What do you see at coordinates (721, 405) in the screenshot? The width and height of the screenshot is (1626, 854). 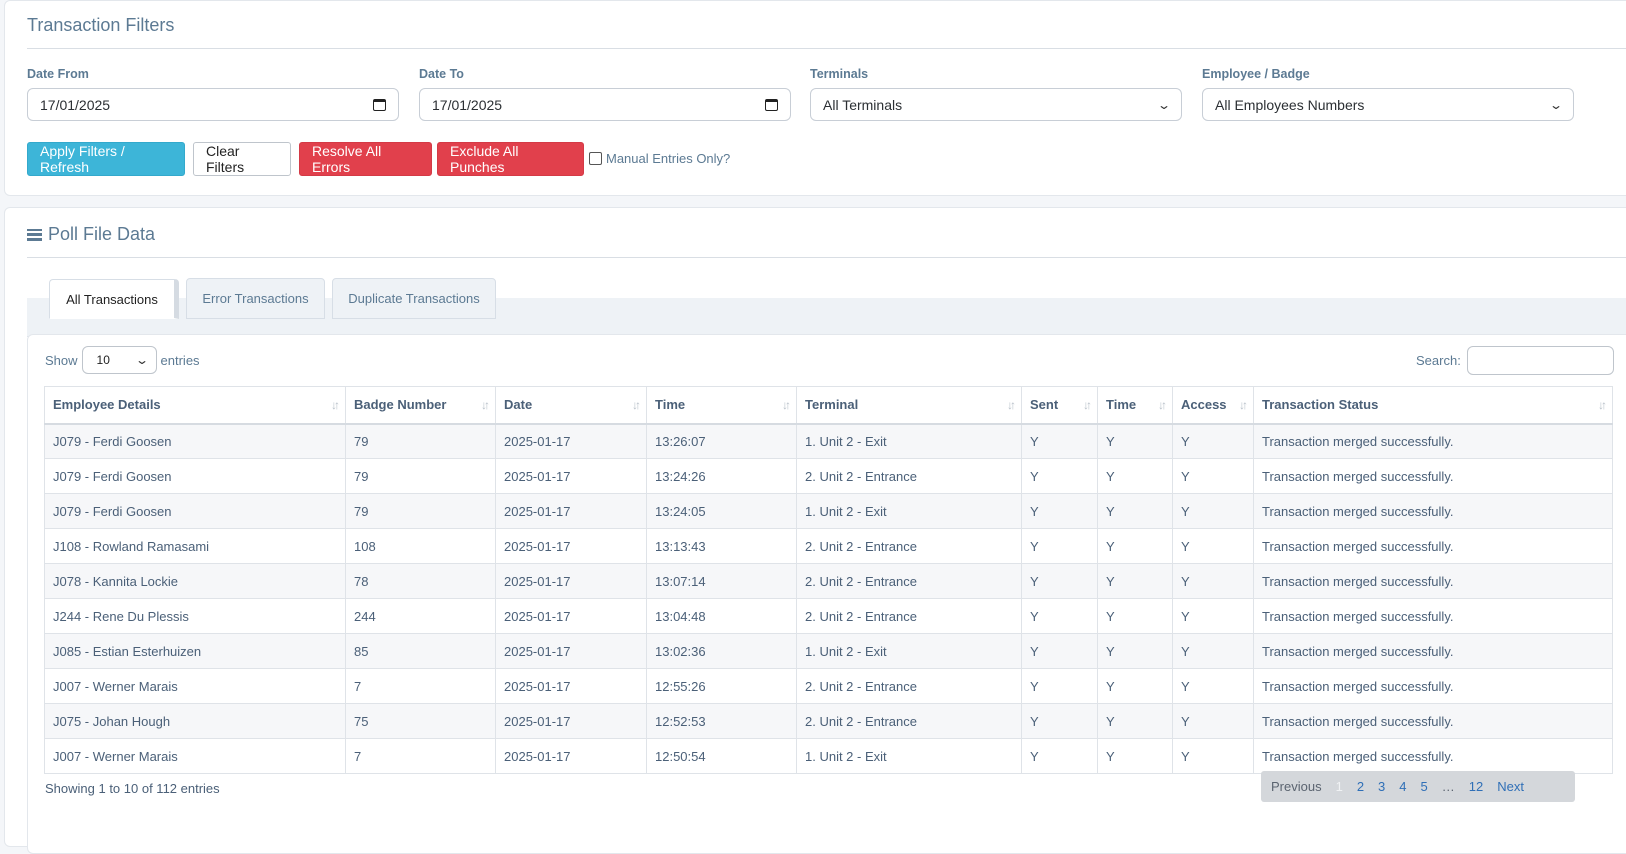 I see `column-header-time: Time ↓↑` at bounding box center [721, 405].